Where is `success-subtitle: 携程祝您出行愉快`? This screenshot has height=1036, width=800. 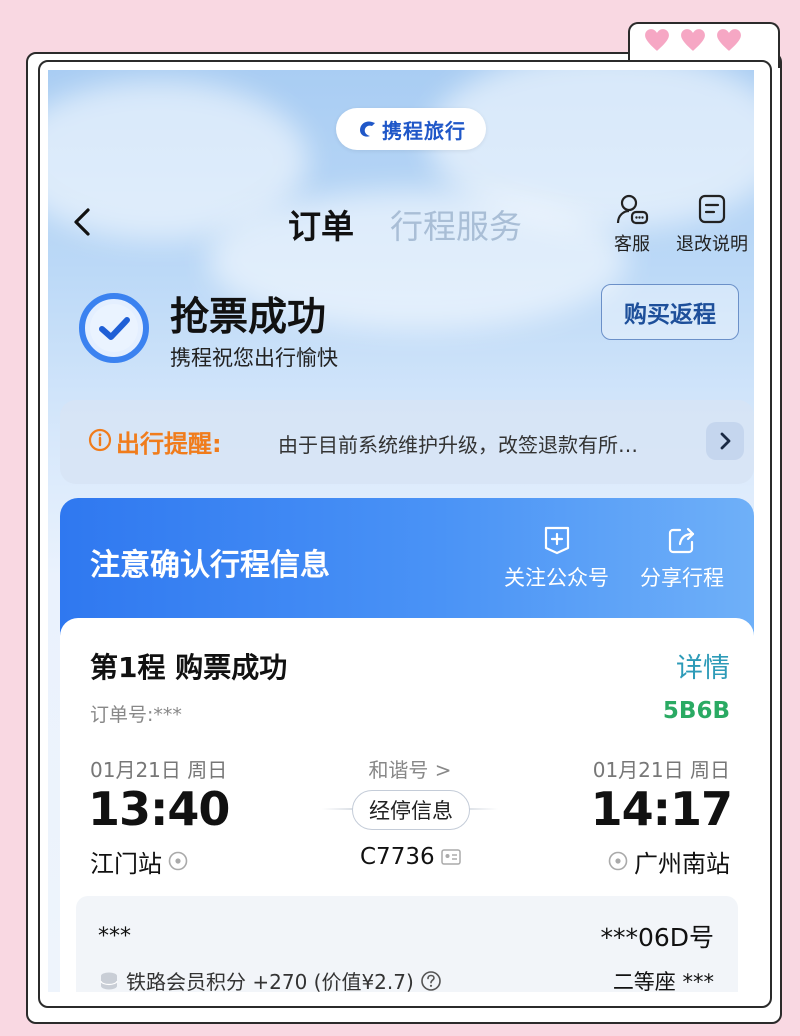
success-subtitle: 携程祝您出行愉快 is located at coordinates (254, 358).